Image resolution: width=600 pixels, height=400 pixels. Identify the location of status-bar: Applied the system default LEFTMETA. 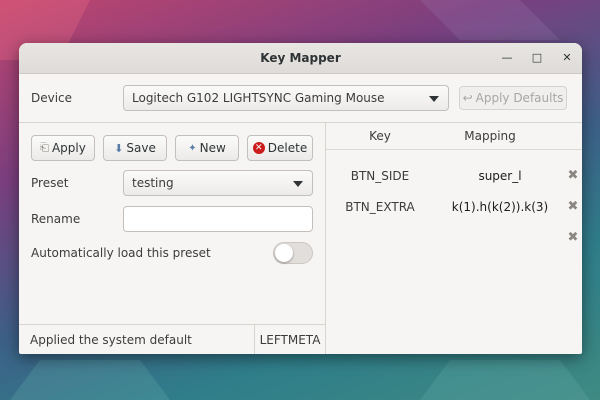
(172, 339).